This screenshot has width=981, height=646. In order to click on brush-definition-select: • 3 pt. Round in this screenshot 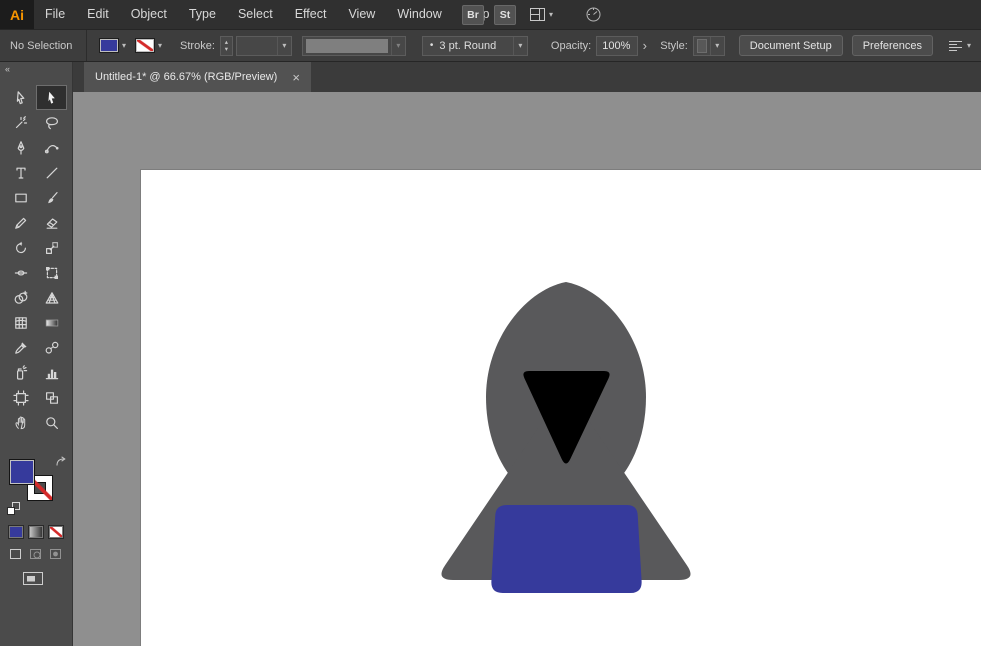, I will do `click(474, 45)`.